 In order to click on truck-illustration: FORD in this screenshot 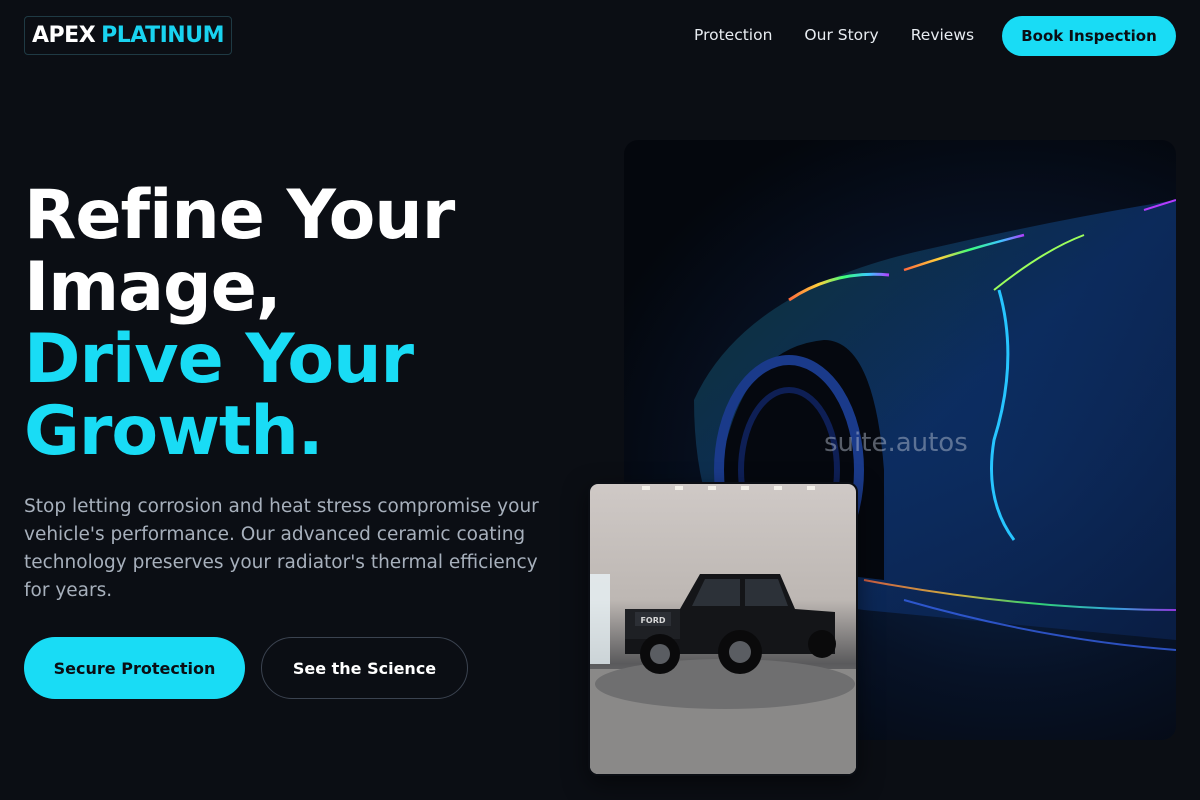, I will do `click(723, 630)`.